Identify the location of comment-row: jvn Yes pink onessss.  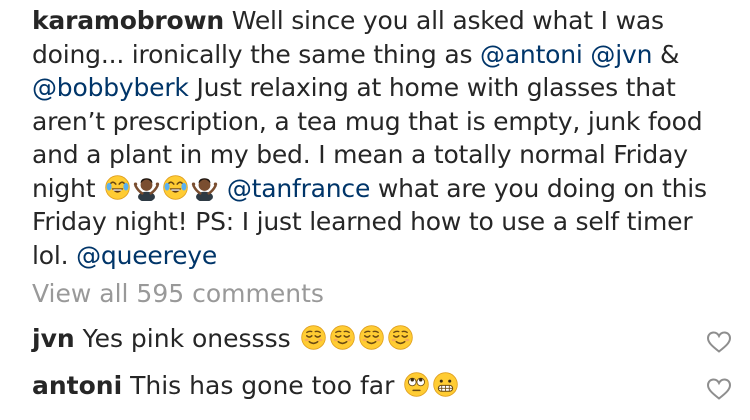
(382, 342).